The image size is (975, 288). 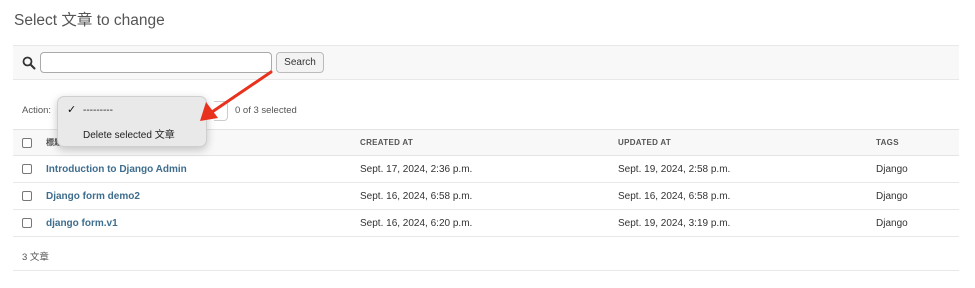 What do you see at coordinates (479, 142) in the screenshot?
I see `column-header-created-at: CREATED AT` at bounding box center [479, 142].